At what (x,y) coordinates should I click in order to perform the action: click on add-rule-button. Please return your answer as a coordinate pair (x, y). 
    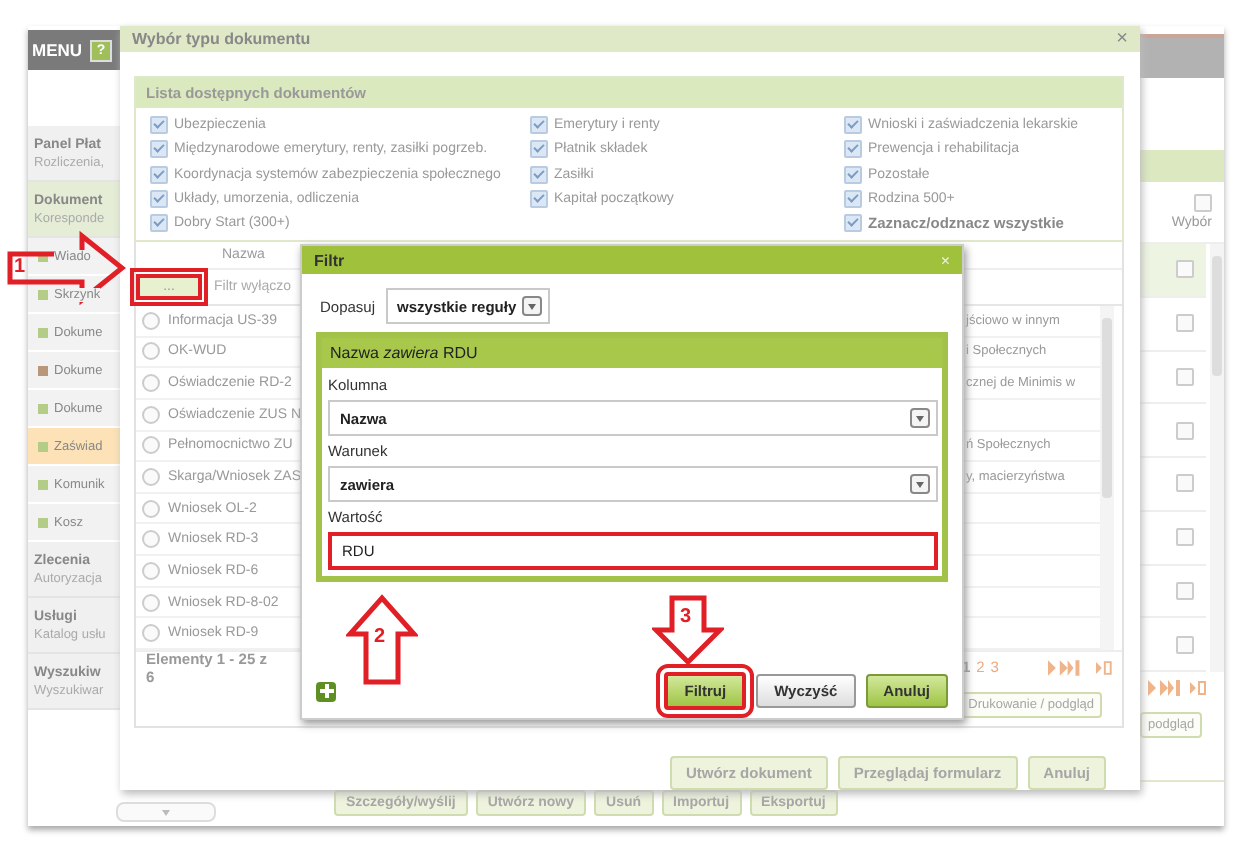
    Looking at the image, I should click on (326, 691).